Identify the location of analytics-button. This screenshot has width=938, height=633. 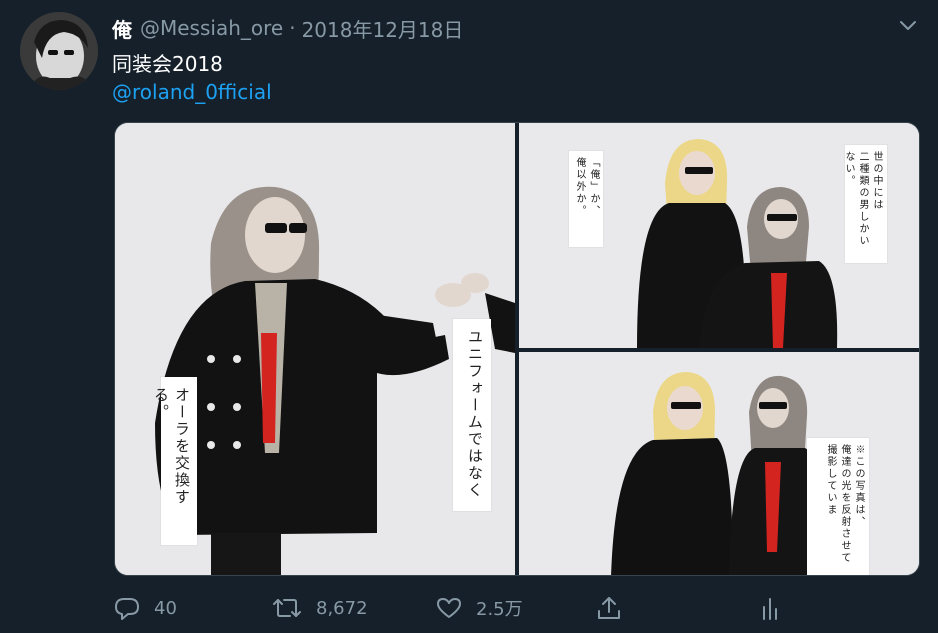
(770, 608).